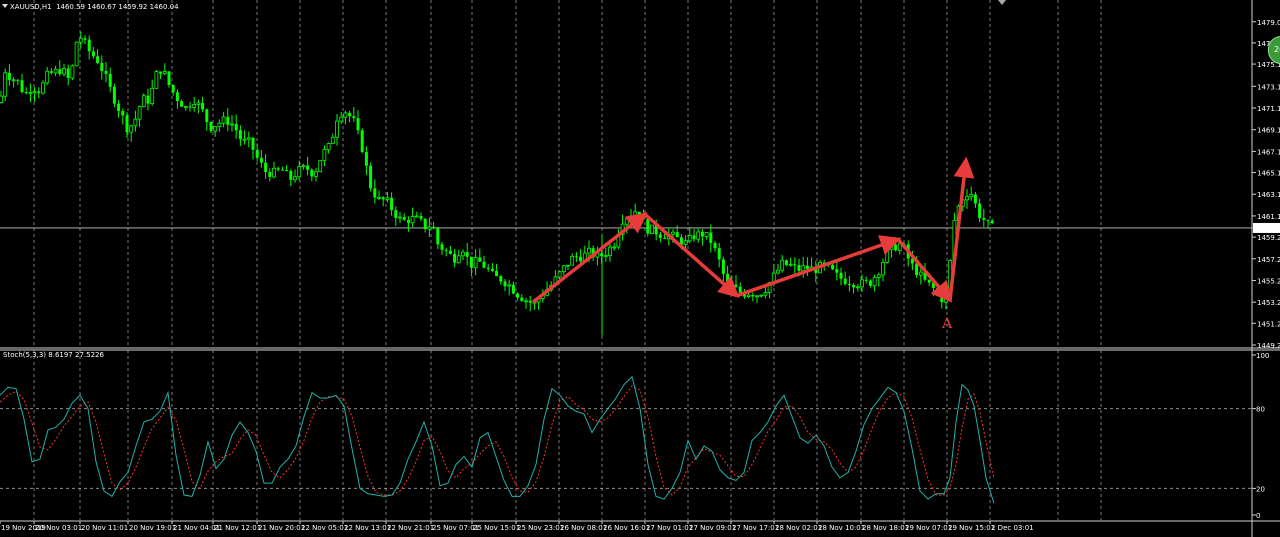  What do you see at coordinates (1268, 324) in the screenshot?
I see `price-tick-label: 1451.25` at bounding box center [1268, 324].